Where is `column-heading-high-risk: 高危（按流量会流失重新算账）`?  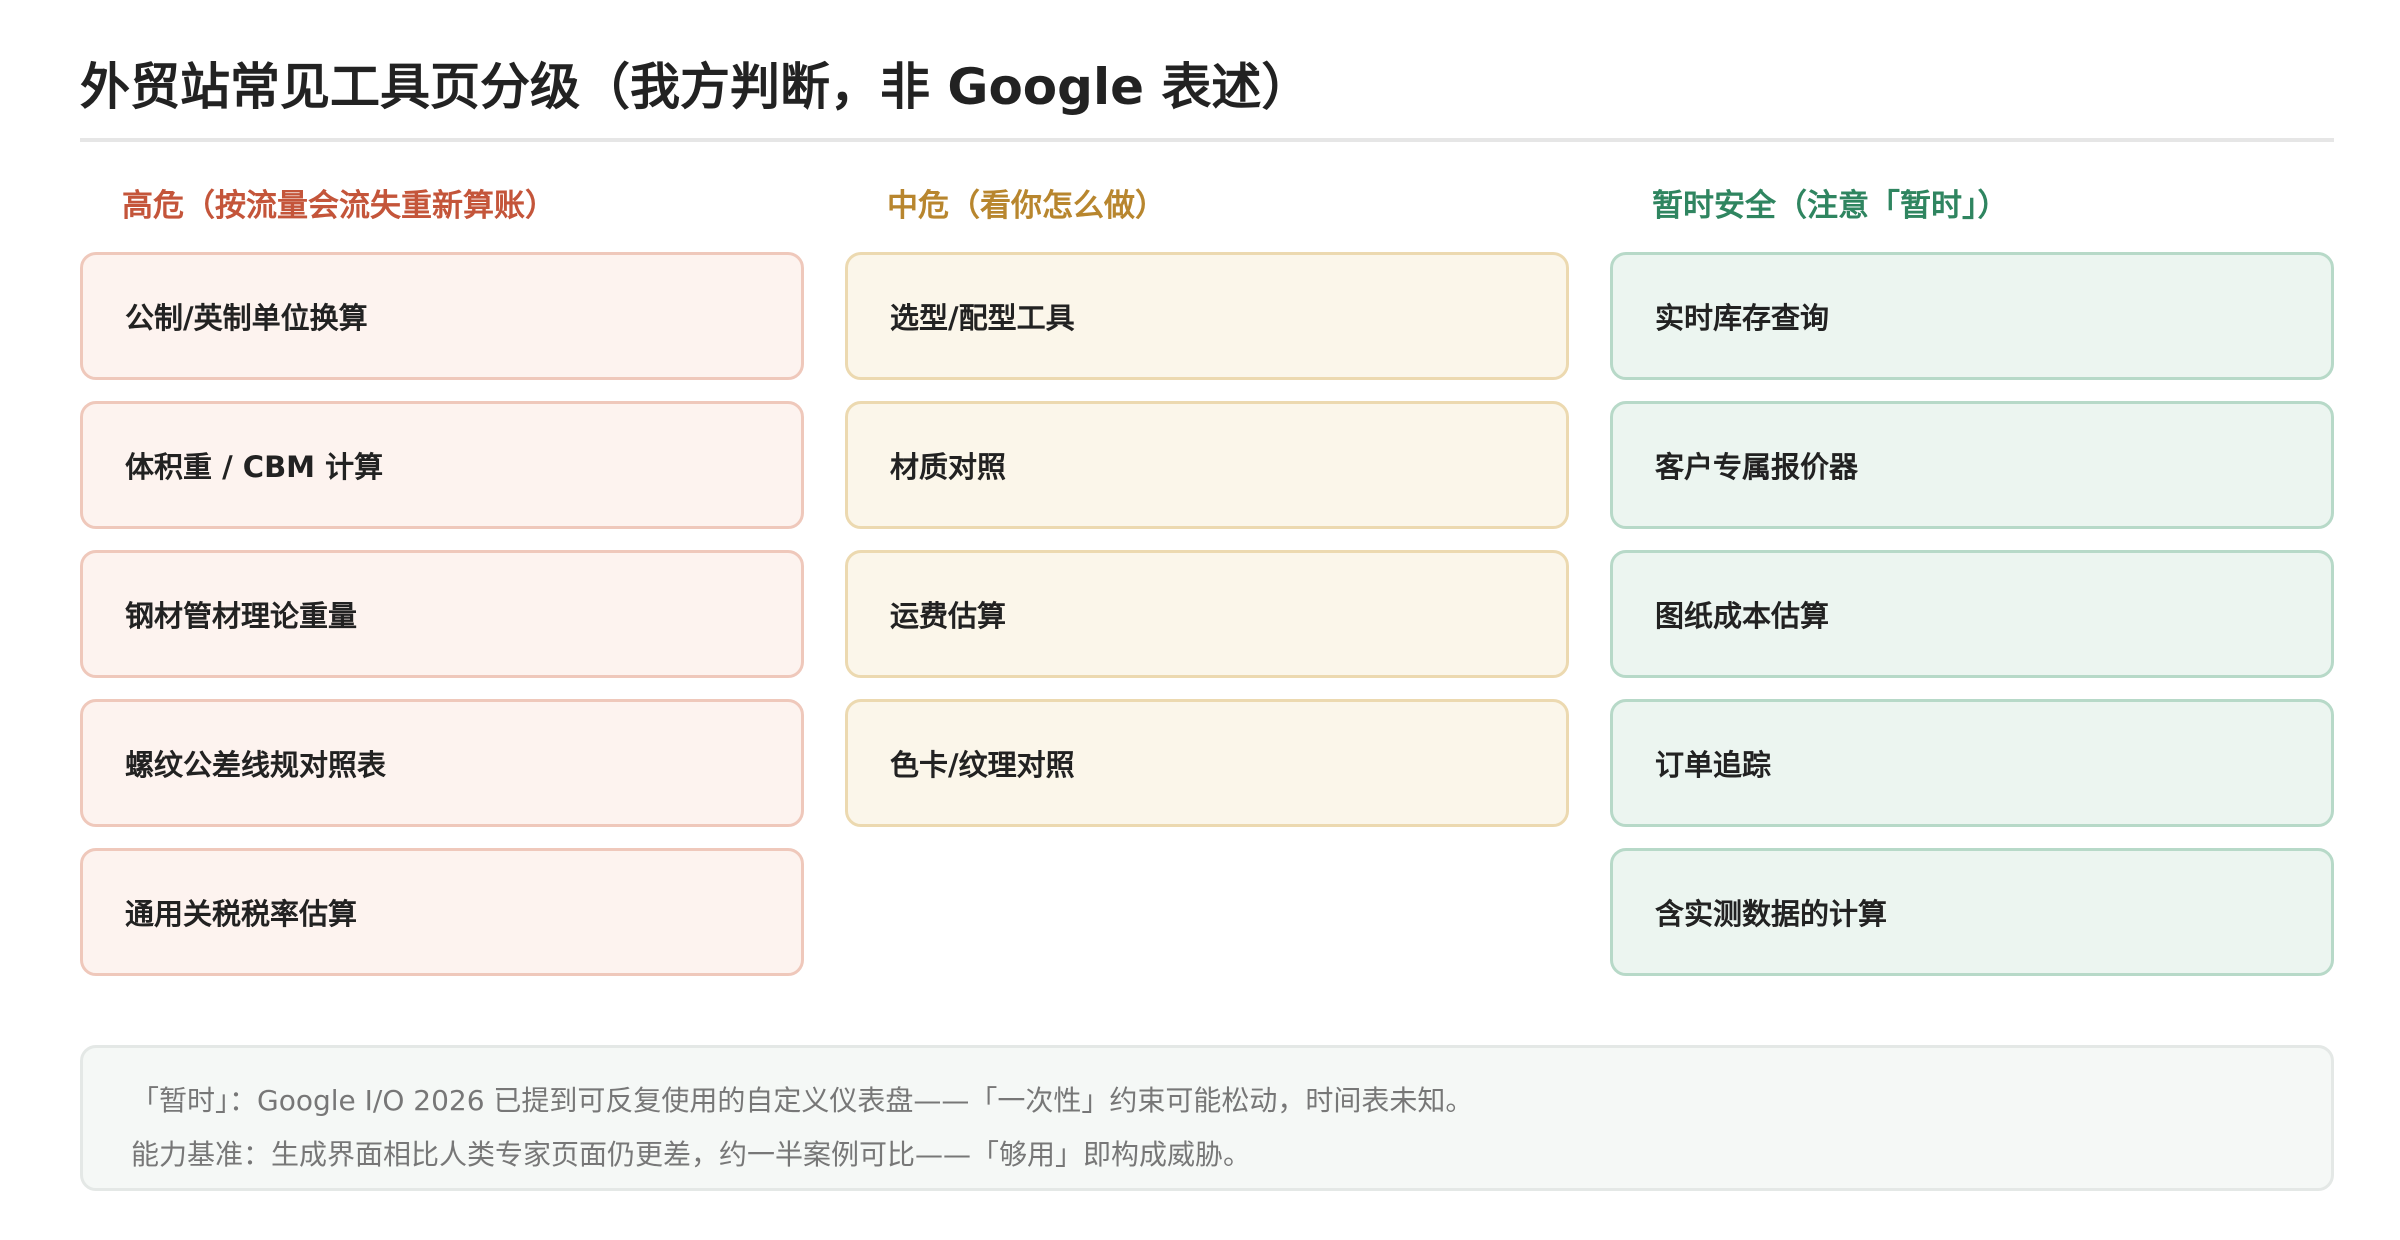 column-heading-high-risk: 高危（按流量会流失重新算账） is located at coordinates (339, 206).